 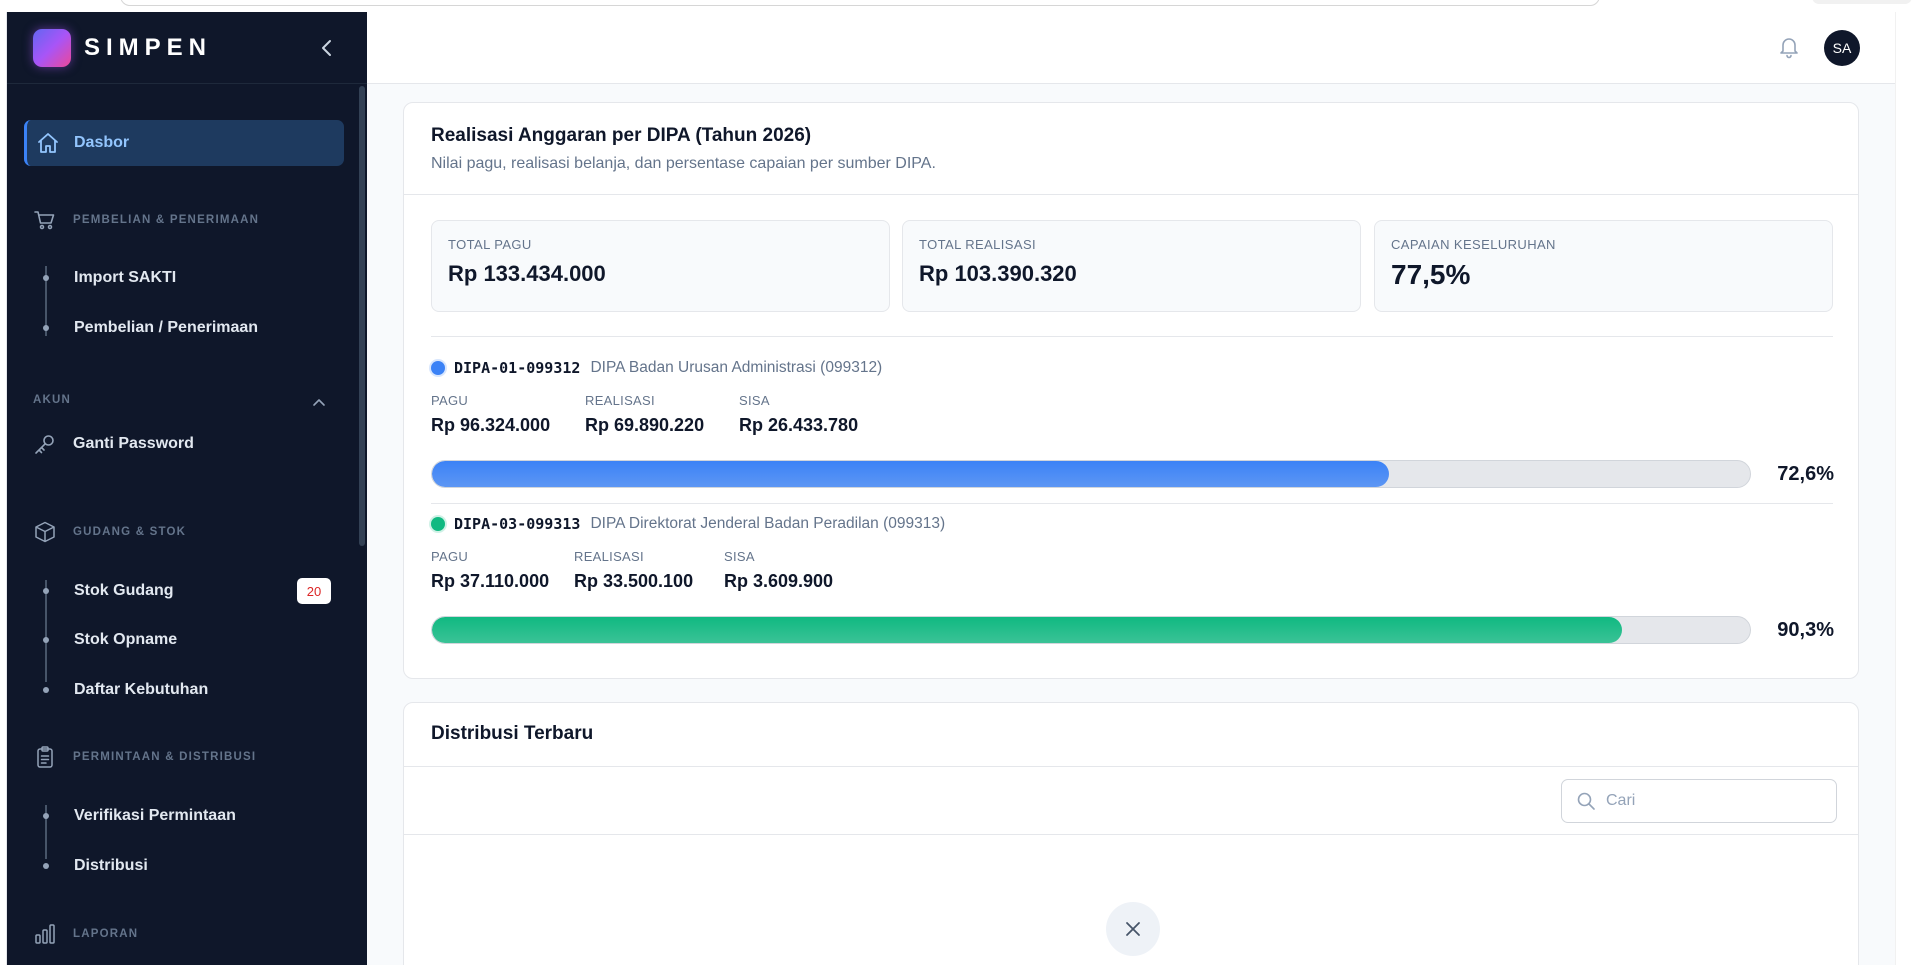 I want to click on browser-address-bar, so click(x=860, y=3).